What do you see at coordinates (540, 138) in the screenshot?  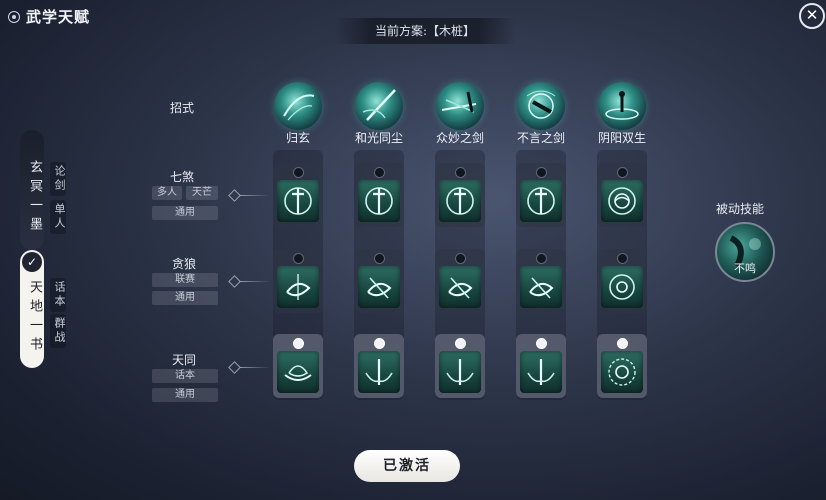 I see `skill-name-buyan-zhijian: 不言之剑` at bounding box center [540, 138].